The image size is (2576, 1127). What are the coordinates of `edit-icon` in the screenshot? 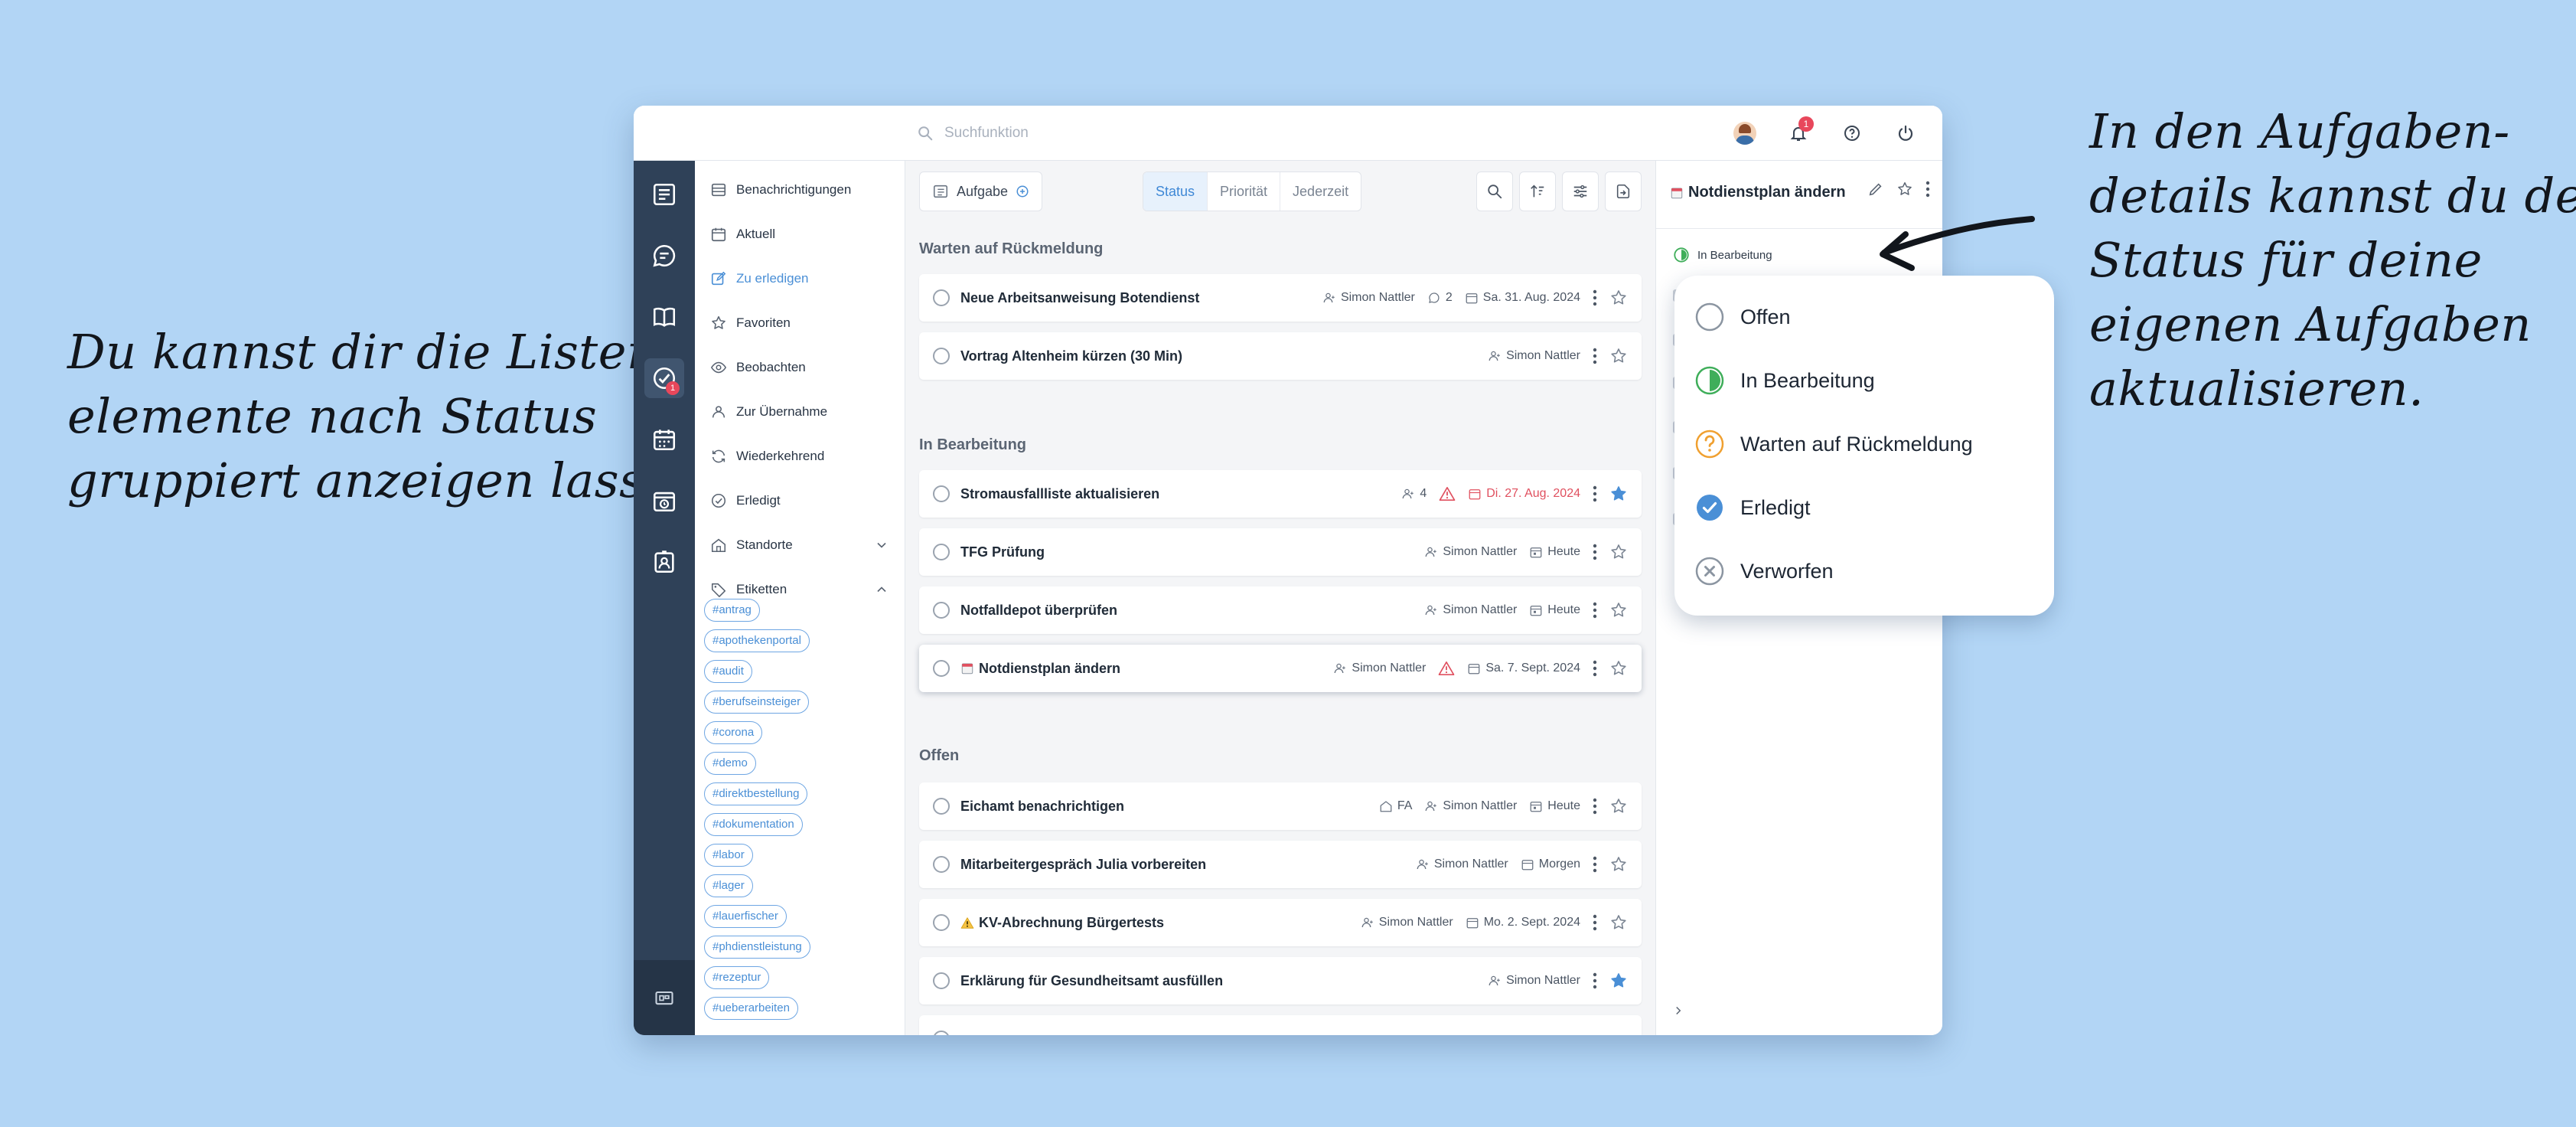 It's located at (1875, 189).